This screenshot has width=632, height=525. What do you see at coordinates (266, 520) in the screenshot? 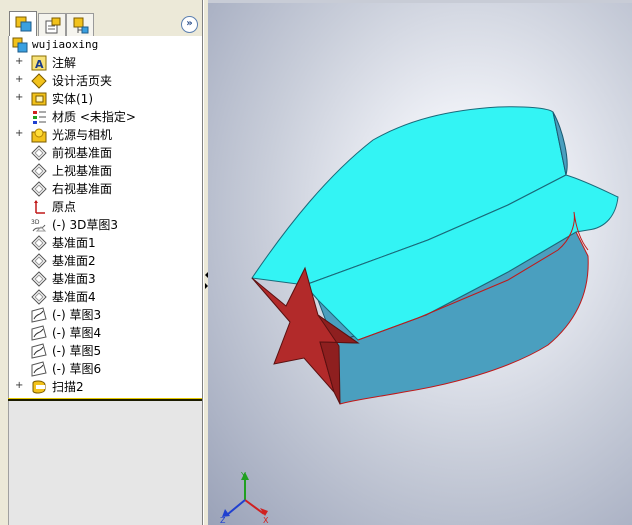
I see `triad-x-label: X` at bounding box center [266, 520].